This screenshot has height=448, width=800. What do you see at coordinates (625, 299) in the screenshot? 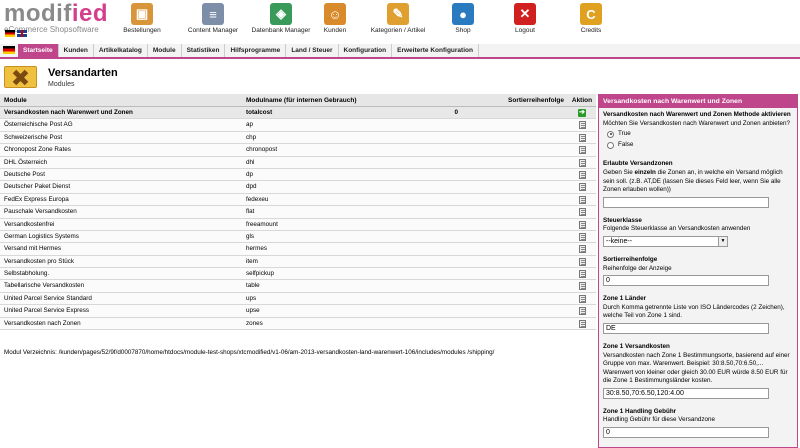
I see `zone1-countries-title: Zone 1 Länder` at bounding box center [625, 299].